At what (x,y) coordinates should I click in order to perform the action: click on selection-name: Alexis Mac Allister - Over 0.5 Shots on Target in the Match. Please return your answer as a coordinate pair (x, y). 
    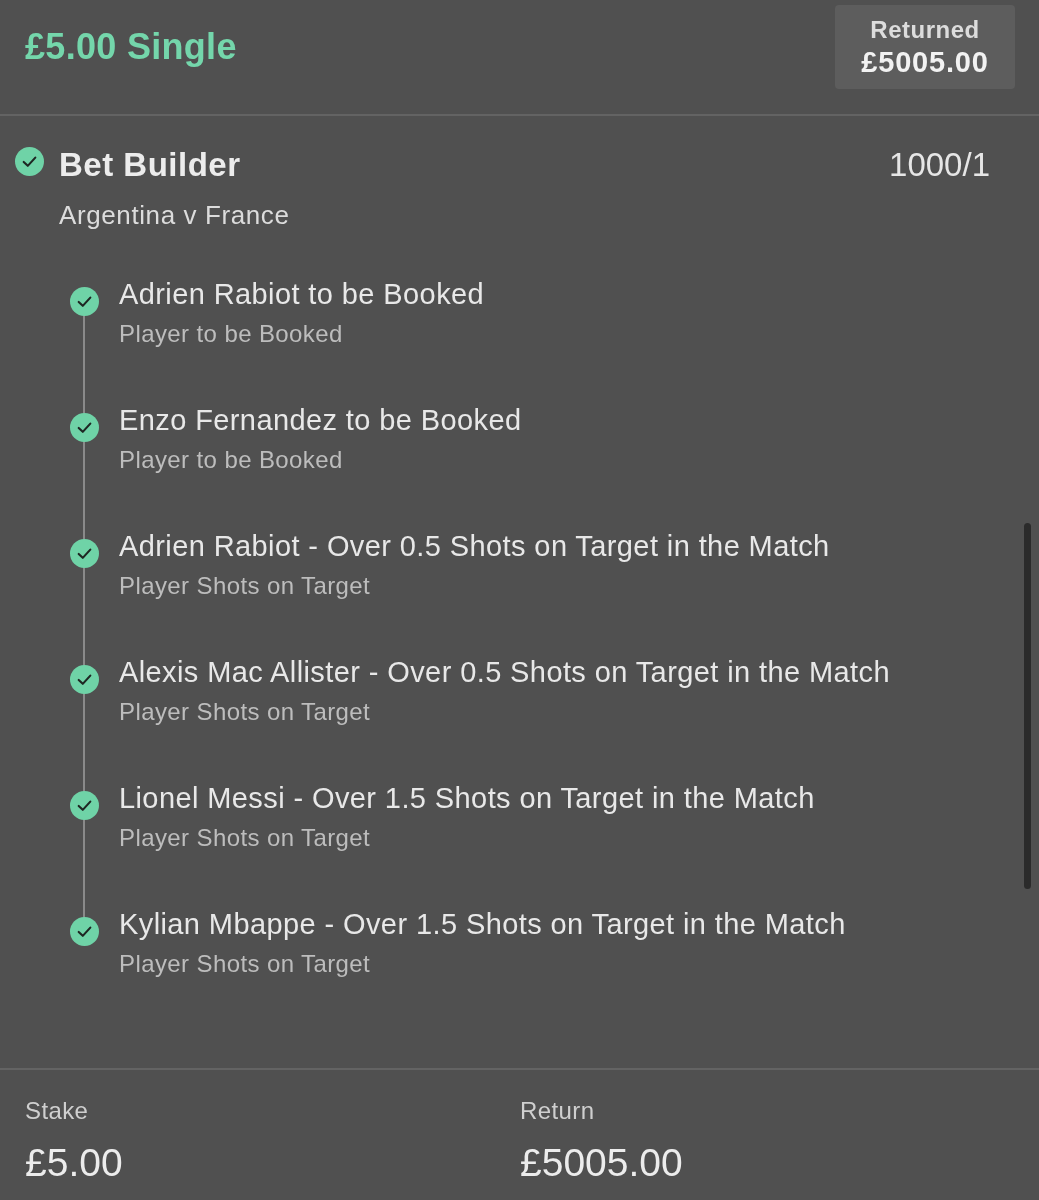
    Looking at the image, I should click on (504, 672).